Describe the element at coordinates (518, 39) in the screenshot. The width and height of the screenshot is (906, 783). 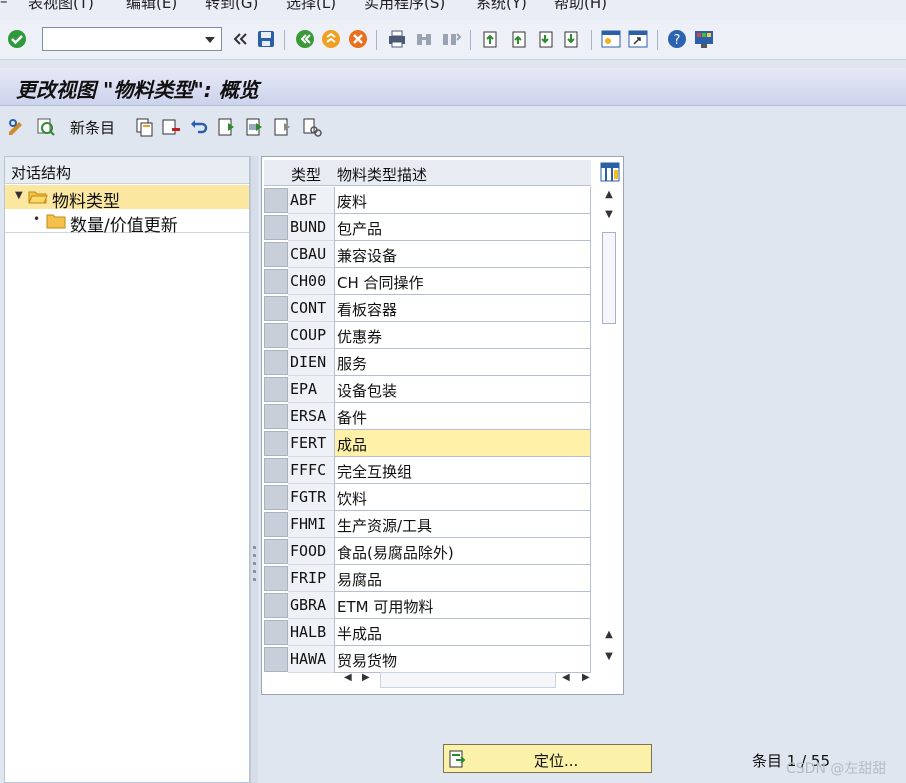
I see `previous-page-icon` at that location.